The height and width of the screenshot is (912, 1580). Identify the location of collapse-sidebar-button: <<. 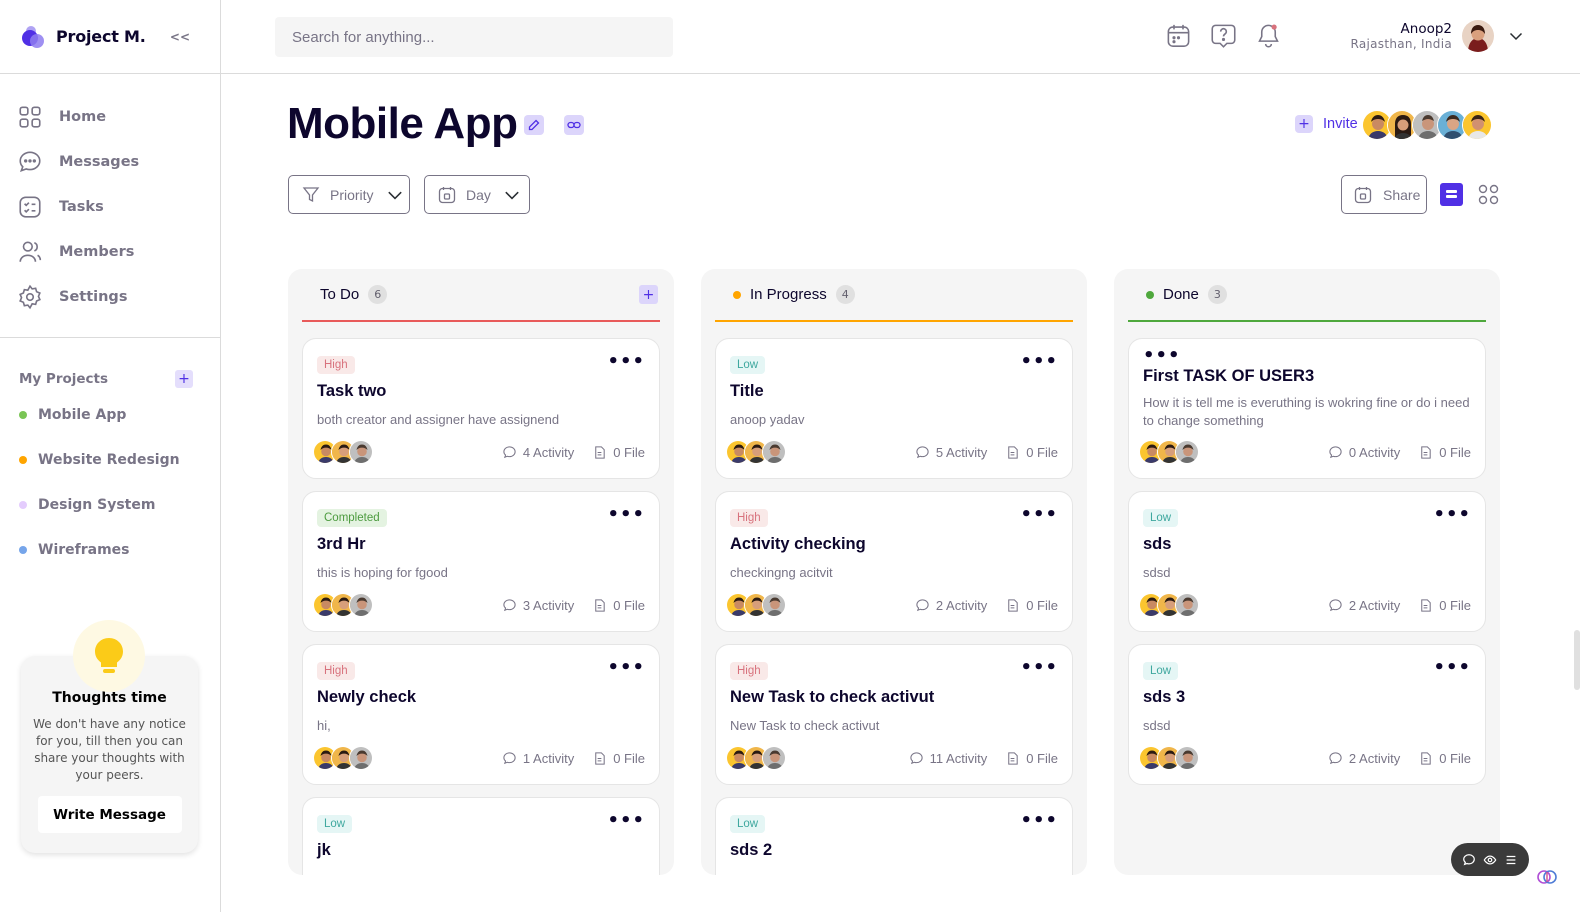
(180, 37).